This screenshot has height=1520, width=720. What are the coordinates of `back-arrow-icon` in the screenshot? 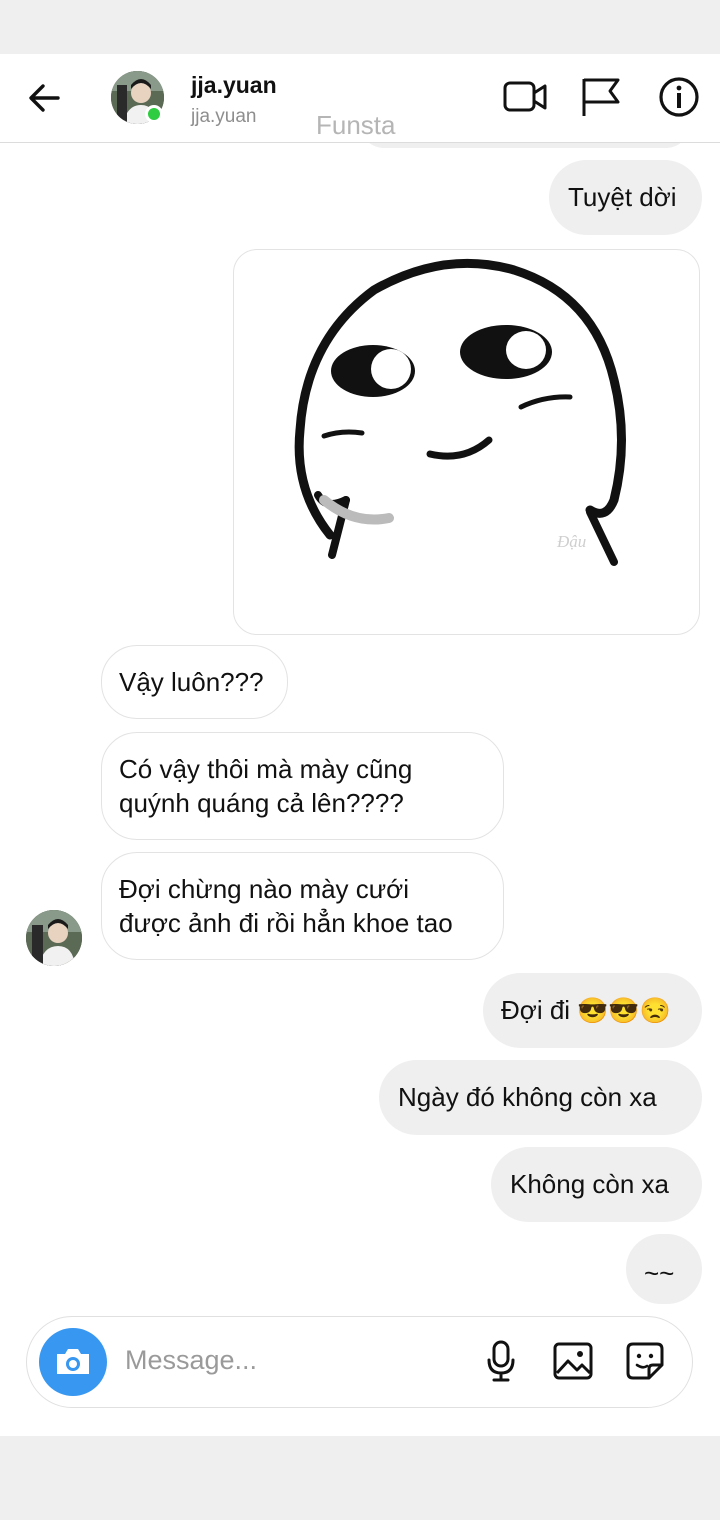 It's located at (44, 98).